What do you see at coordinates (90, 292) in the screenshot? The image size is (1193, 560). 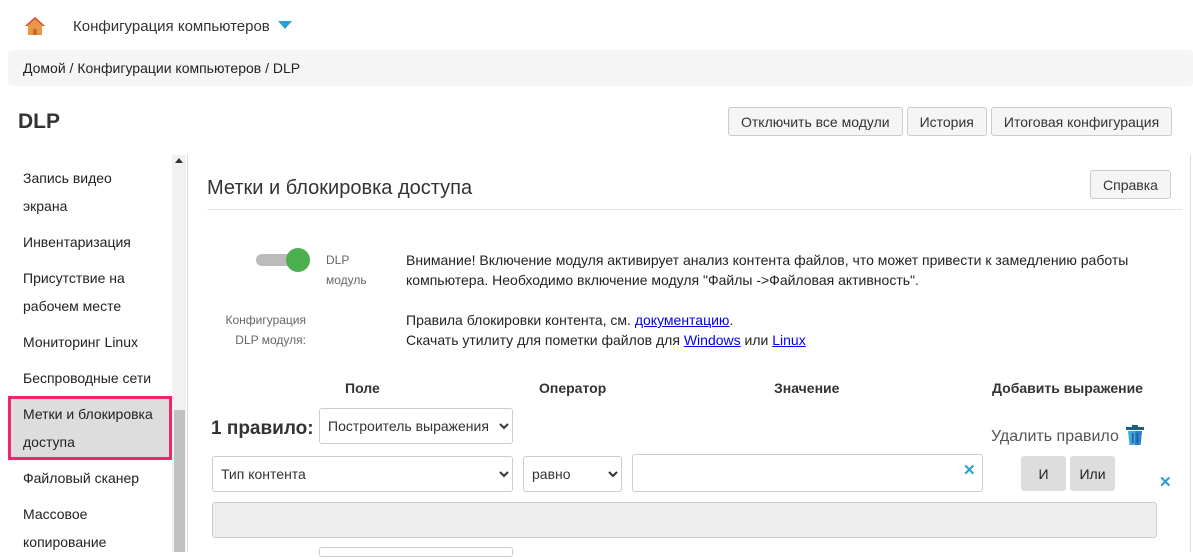 I see `sidebar-item-presence: Присутствие на рабочем месте` at bounding box center [90, 292].